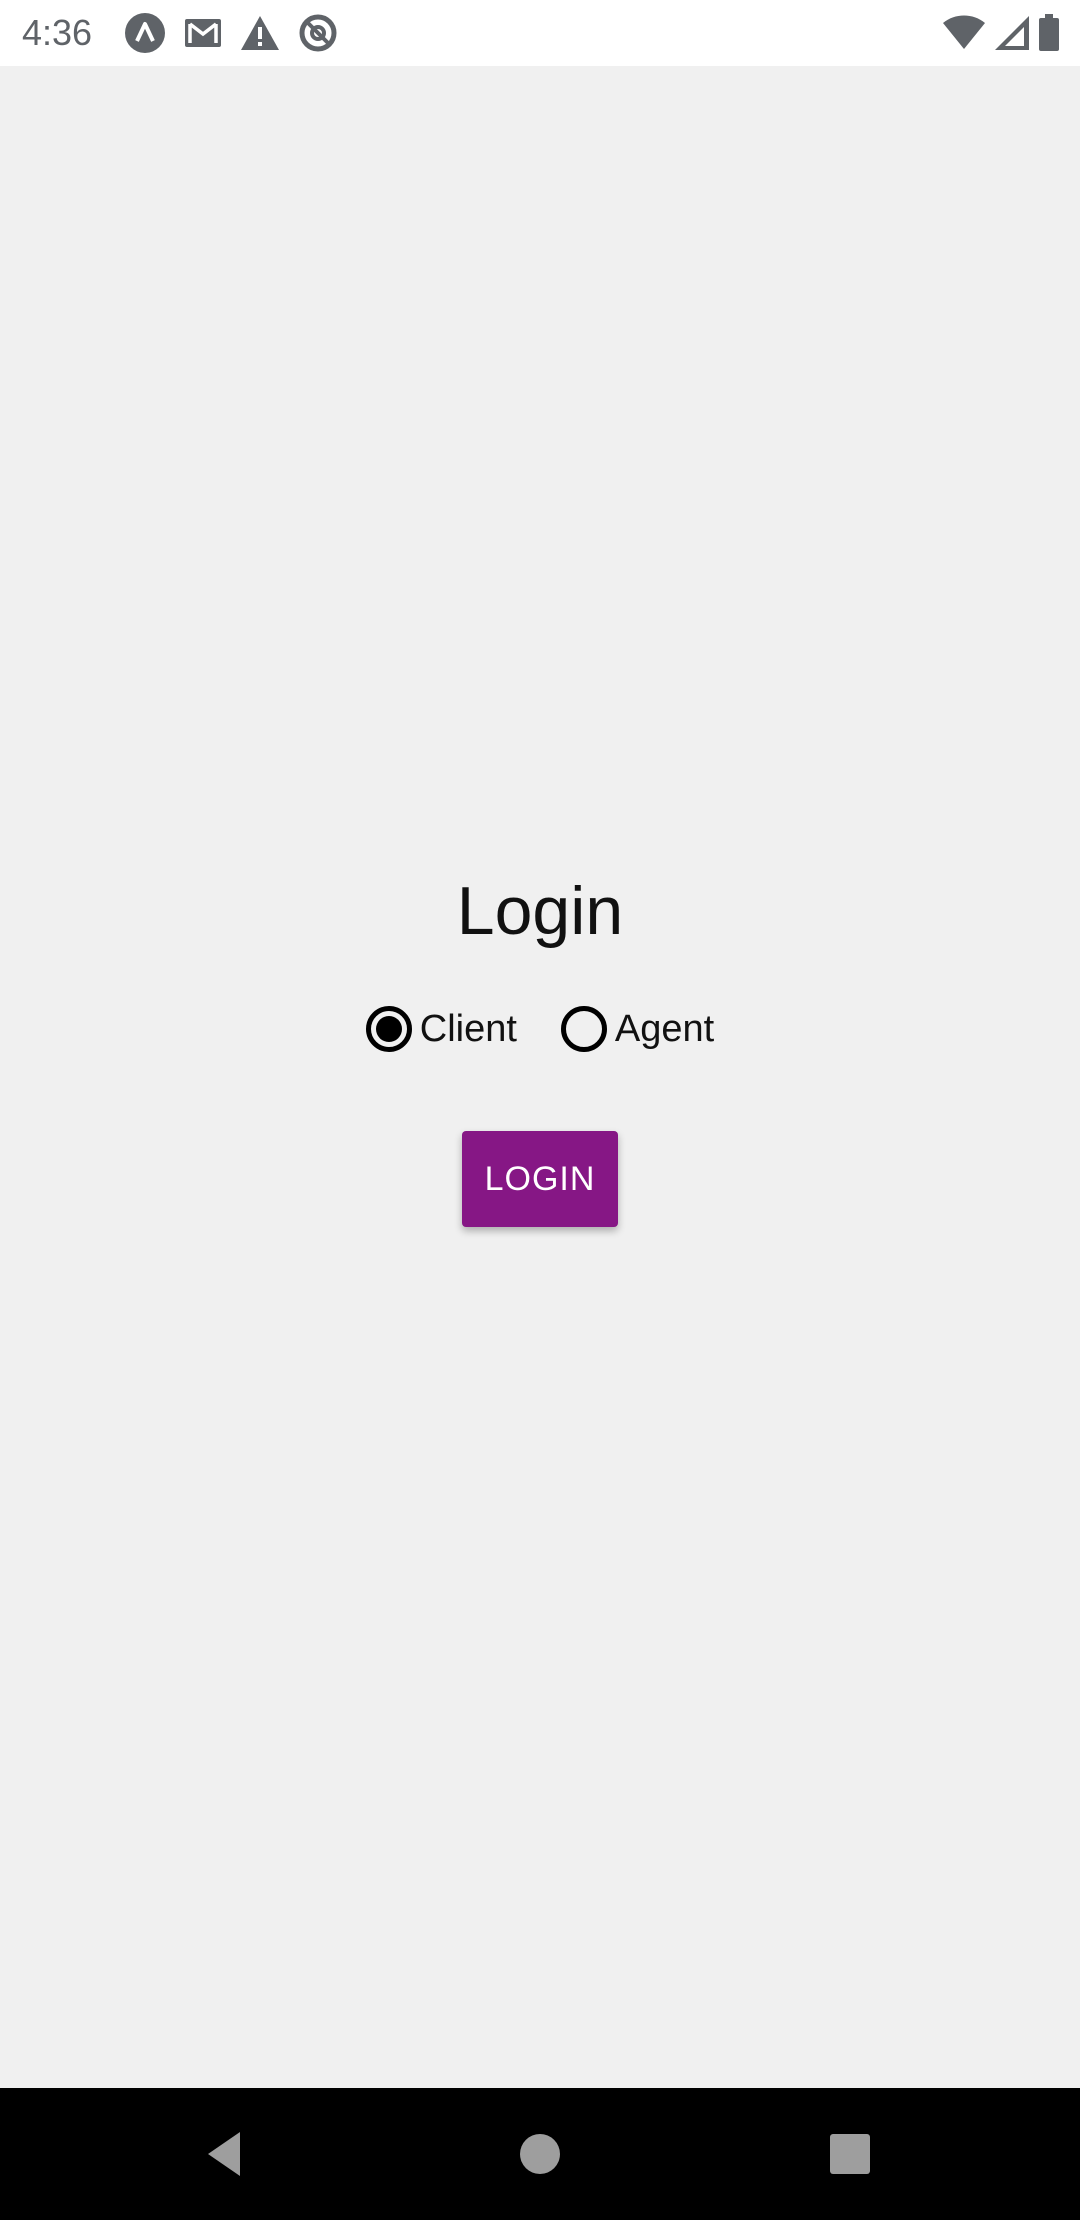 Image resolution: width=1080 pixels, height=2220 pixels. I want to click on user-type-radio-group: Client Agent, so click(540, 1029).